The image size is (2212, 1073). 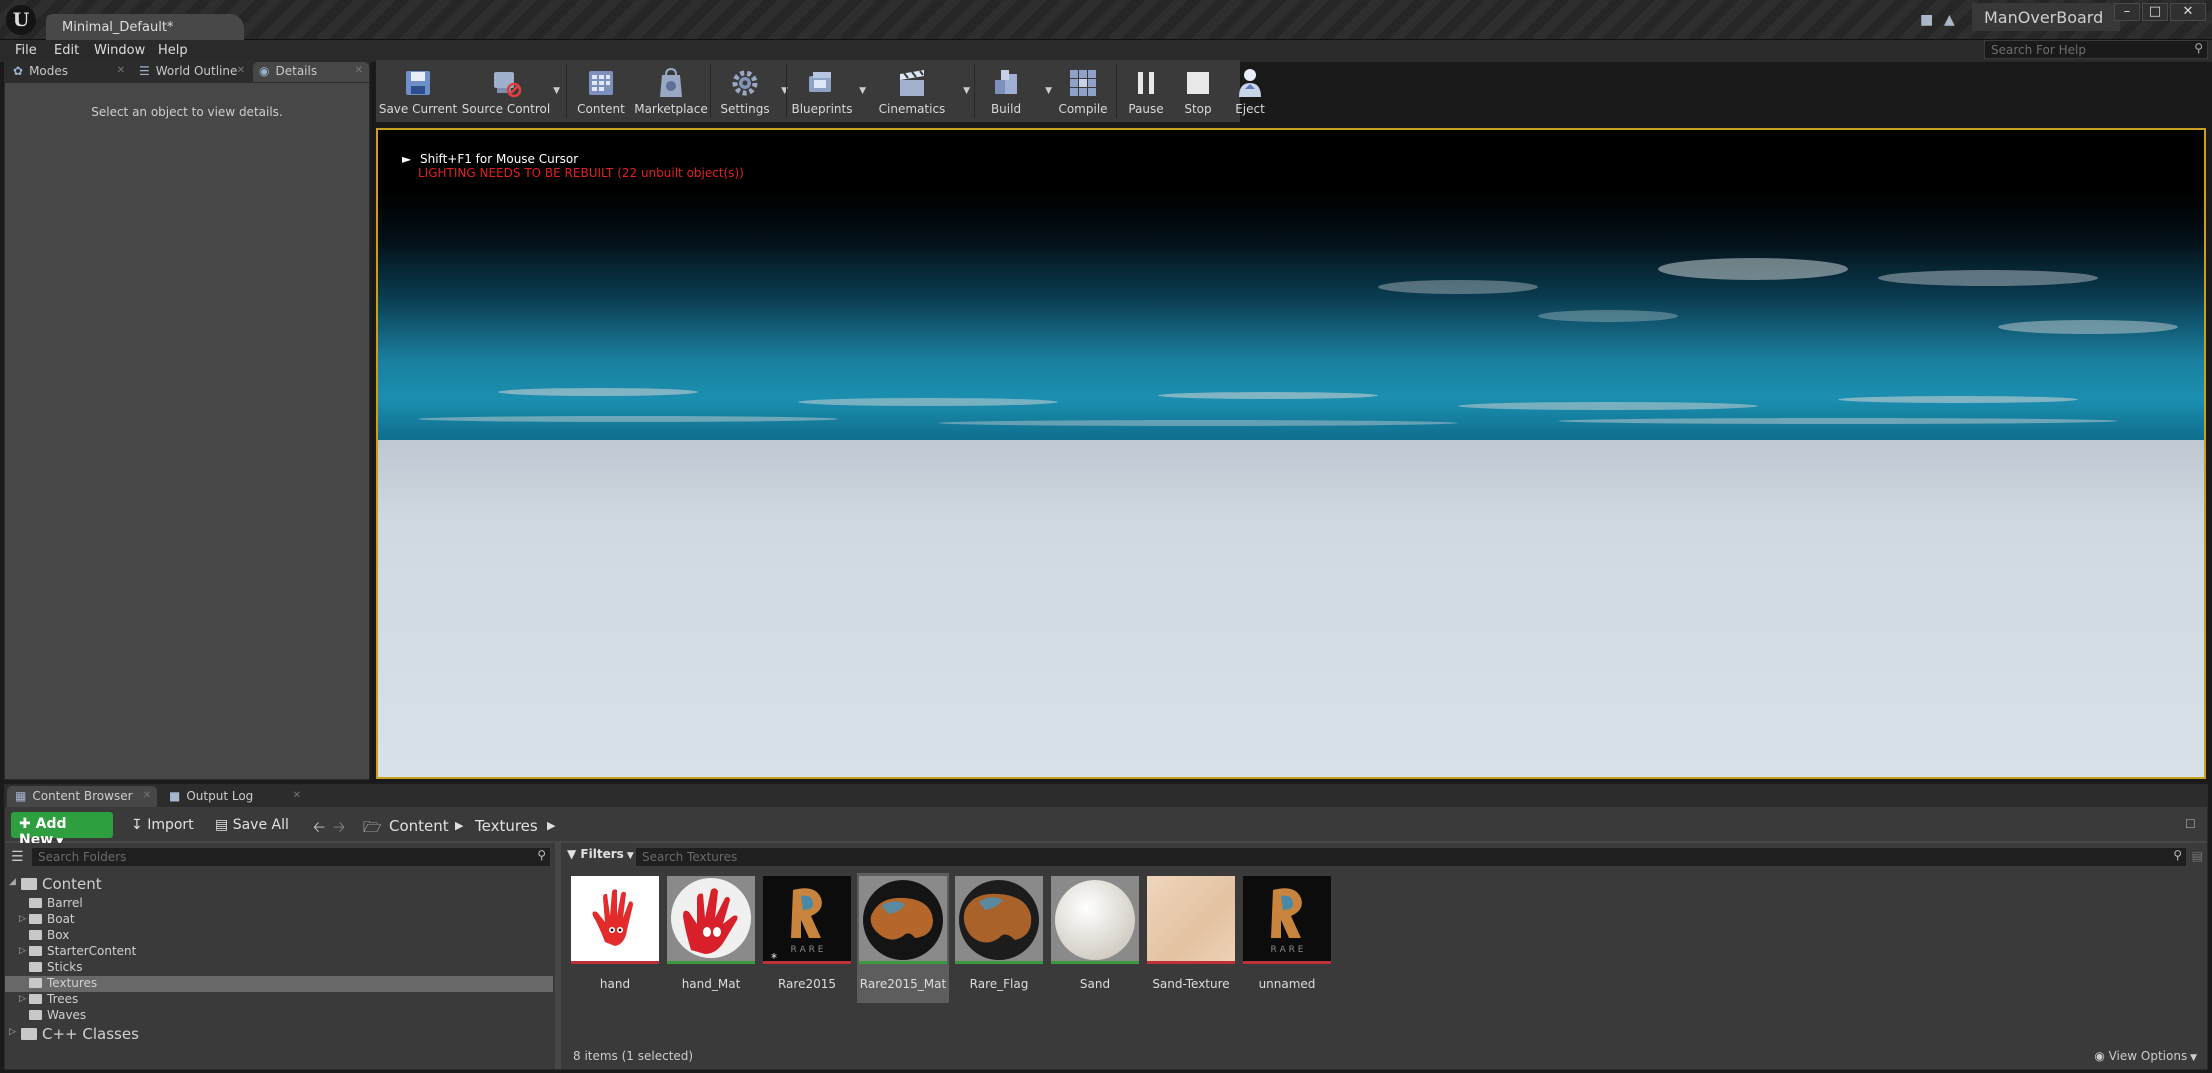 What do you see at coordinates (279, 952) in the screenshot?
I see `tree-item-startercontent: ▷ StarterContent` at bounding box center [279, 952].